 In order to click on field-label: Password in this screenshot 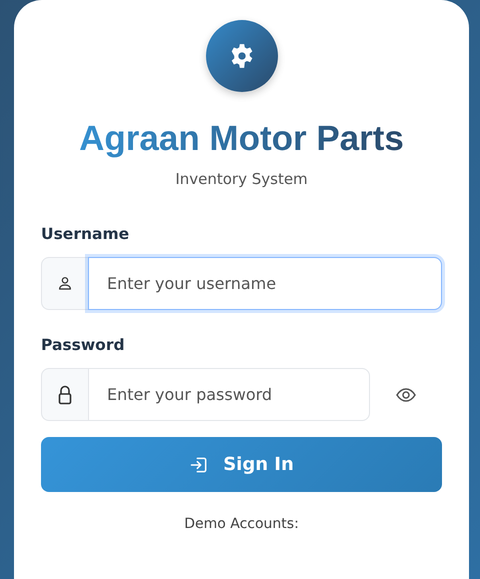, I will do `click(83, 345)`.